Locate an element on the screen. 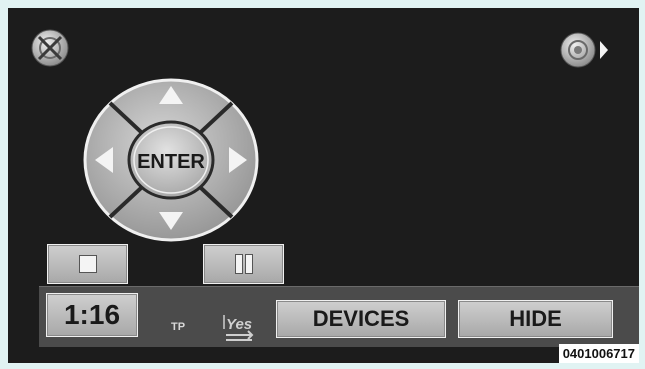 The width and height of the screenshot is (645, 369). directional-pad: ENTER is located at coordinates (171, 160).